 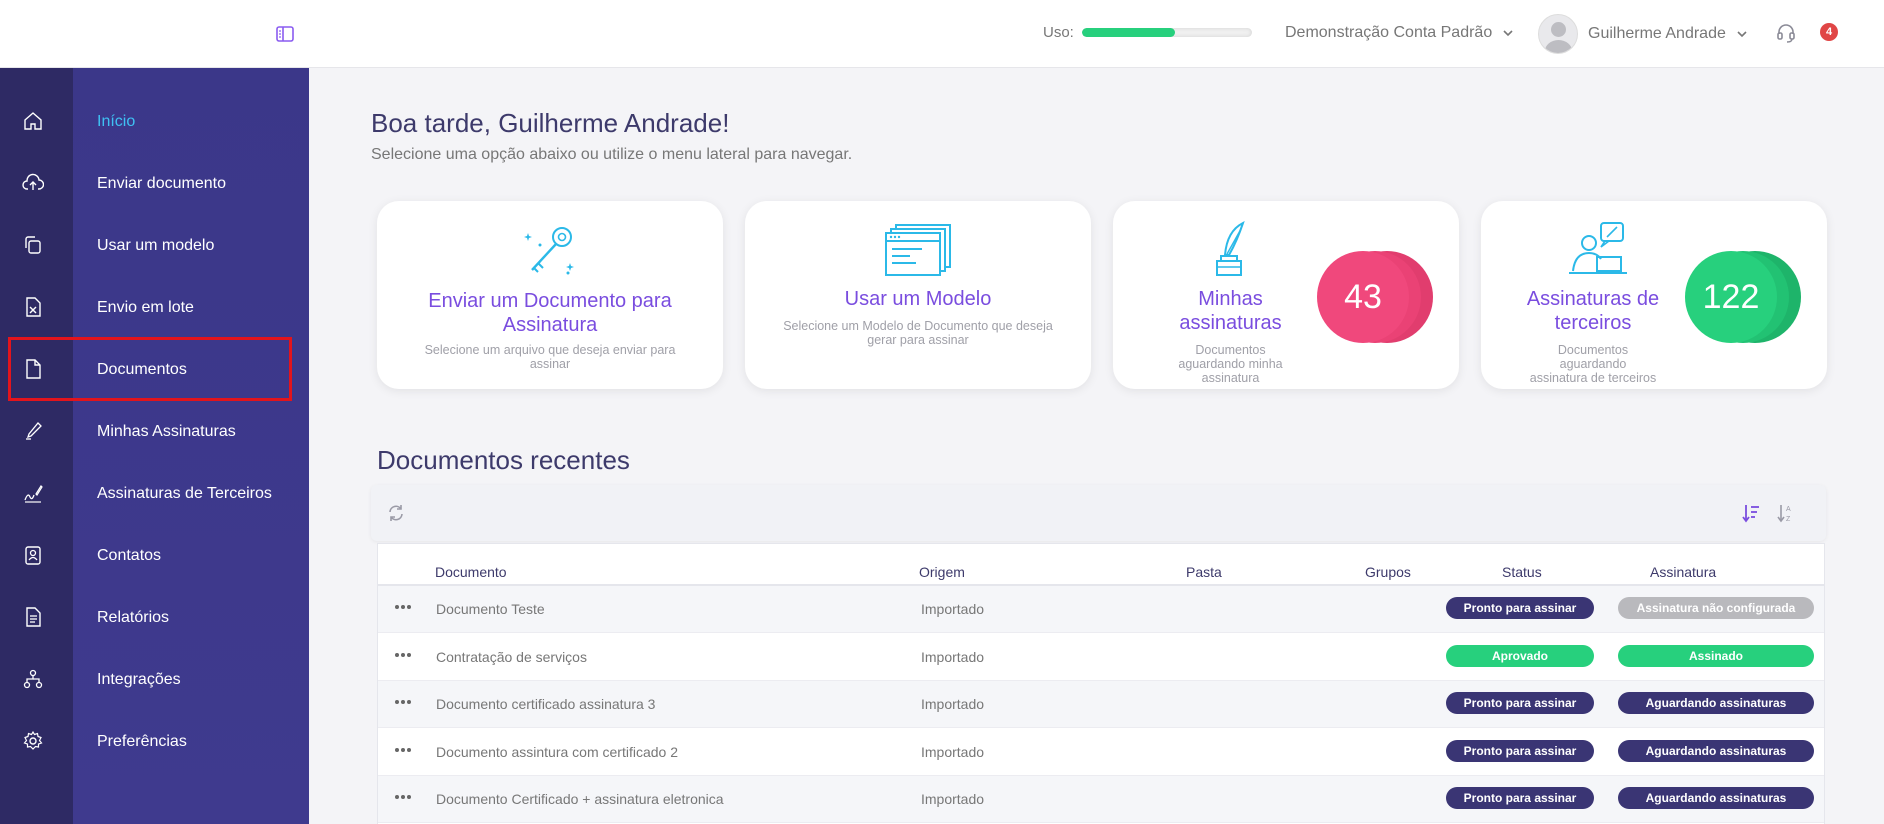 What do you see at coordinates (1389, 32) in the screenshot?
I see `account-name: Demonstração Conta Padrão` at bounding box center [1389, 32].